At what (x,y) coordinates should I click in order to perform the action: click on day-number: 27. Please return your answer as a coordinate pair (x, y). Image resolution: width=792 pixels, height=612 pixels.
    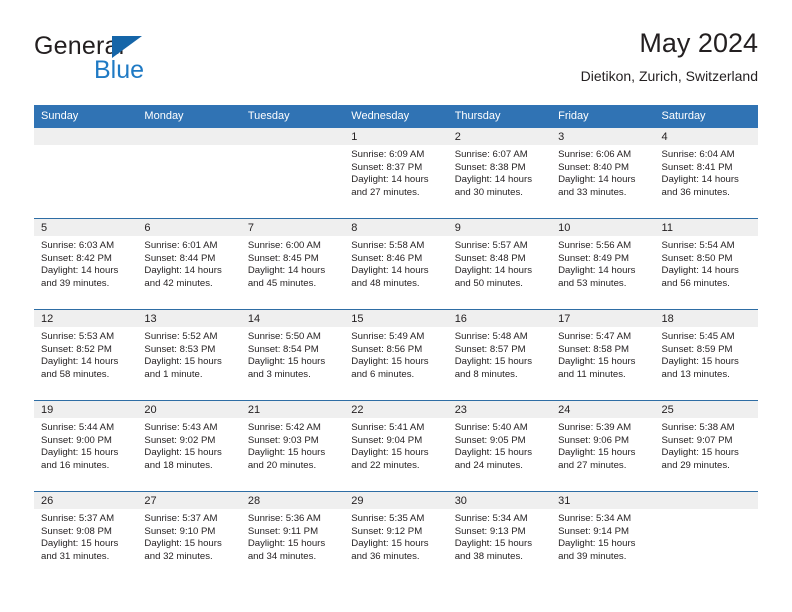
    Looking at the image, I should click on (189, 500).